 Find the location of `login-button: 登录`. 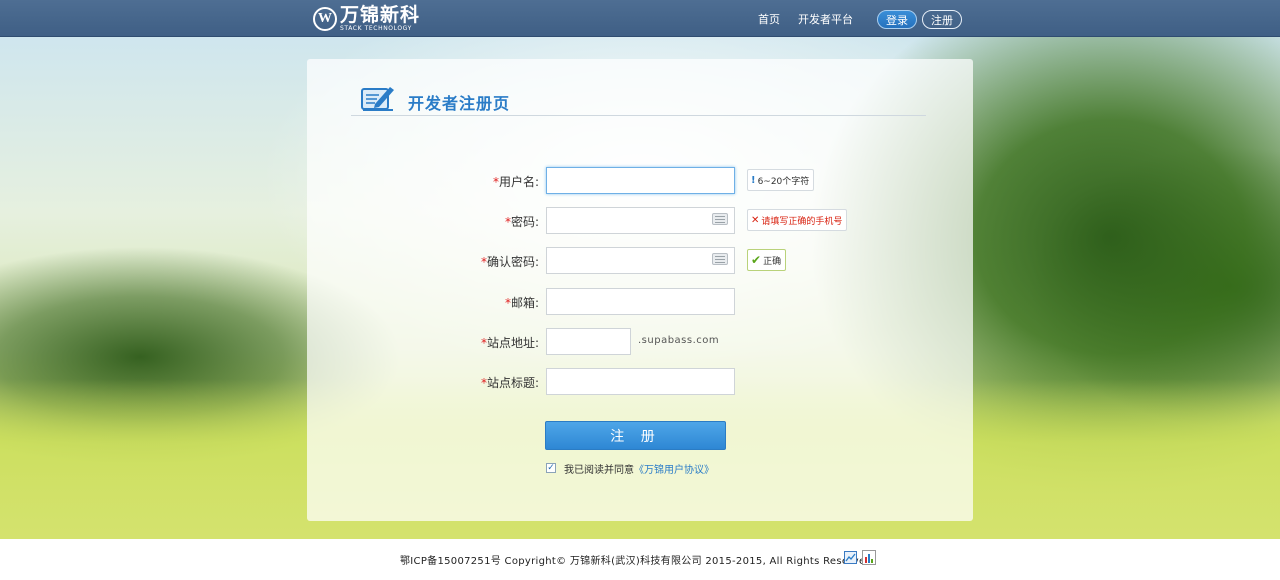

login-button: 登录 is located at coordinates (897, 19).